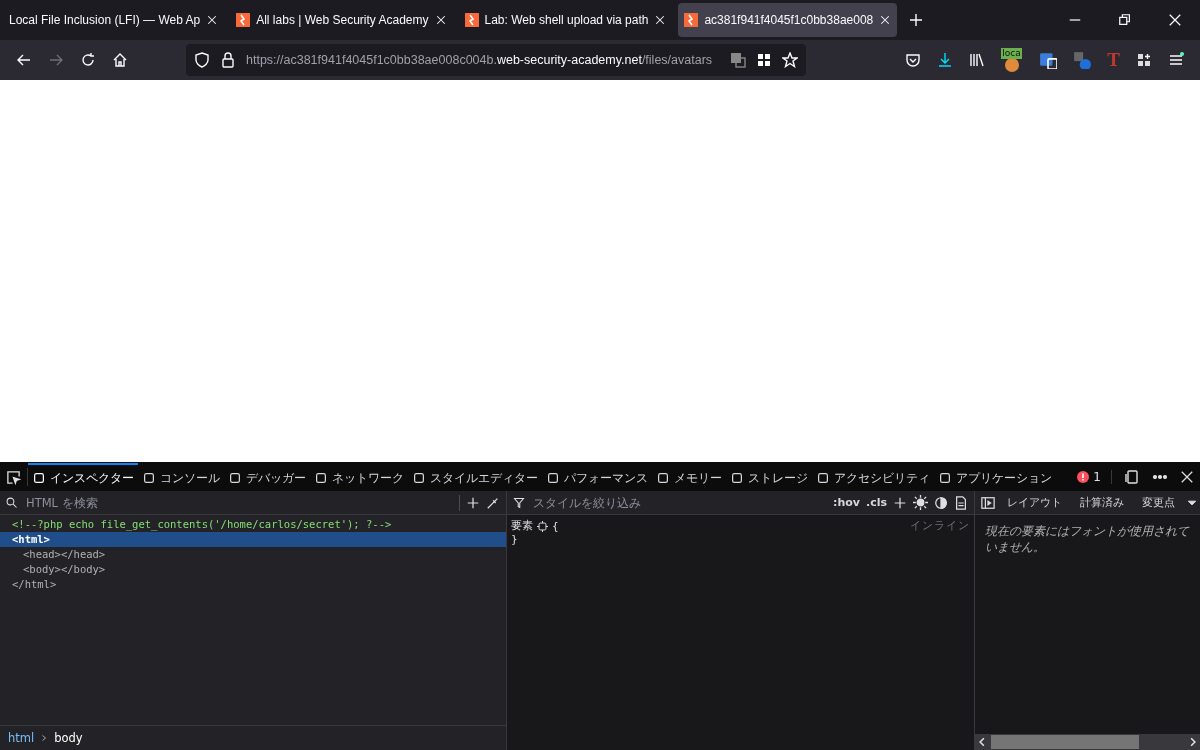  Describe the element at coordinates (253, 554) in the screenshot. I see `markup-line: <head></head>` at that location.